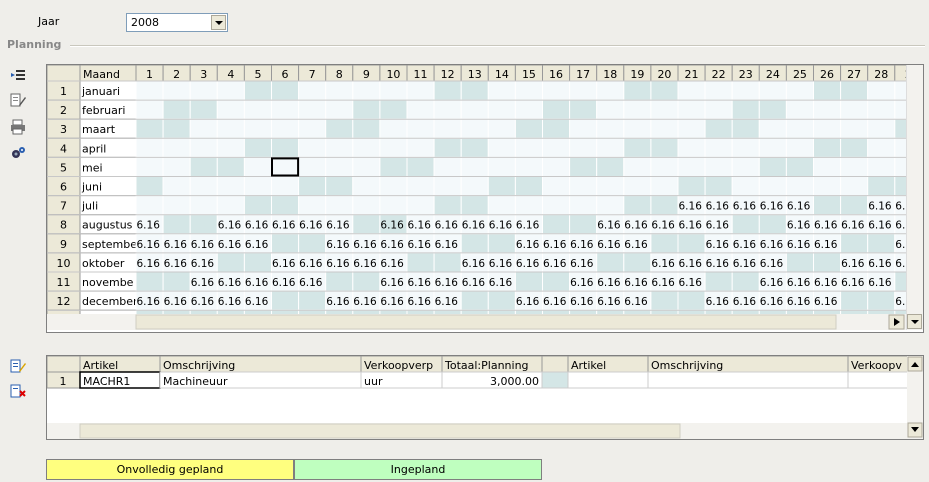  Describe the element at coordinates (914, 321) in the screenshot. I see `scroll-down-button` at that location.